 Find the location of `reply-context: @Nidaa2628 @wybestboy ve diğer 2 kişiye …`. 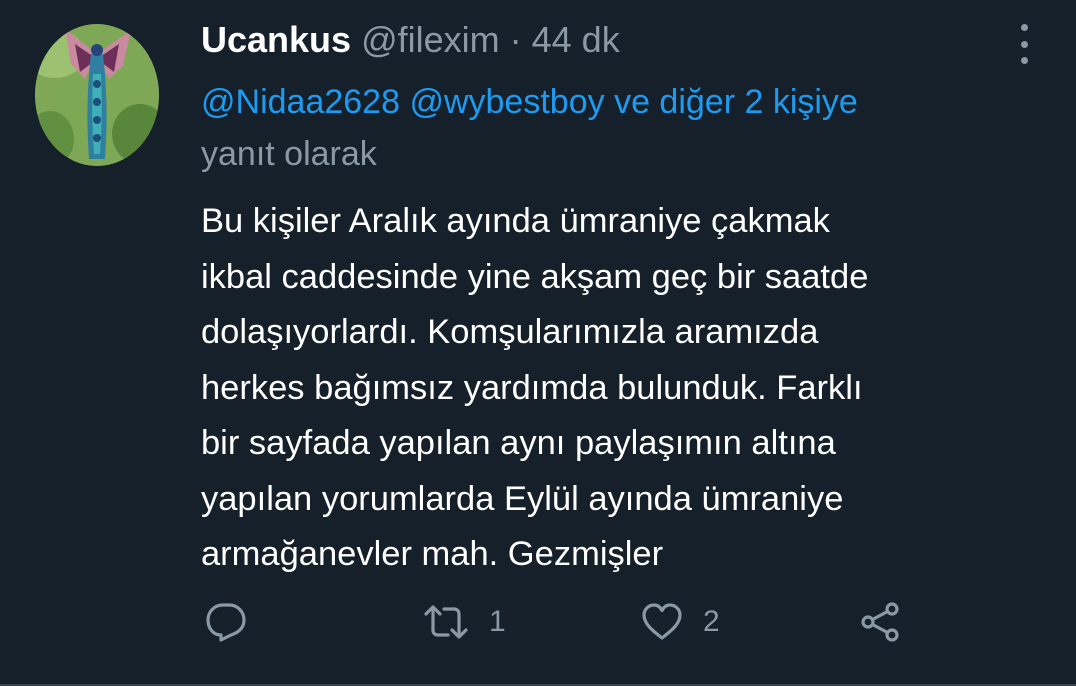

reply-context: @Nidaa2628 @wybestboy ve diğer 2 kişiye … is located at coordinates (616, 128).